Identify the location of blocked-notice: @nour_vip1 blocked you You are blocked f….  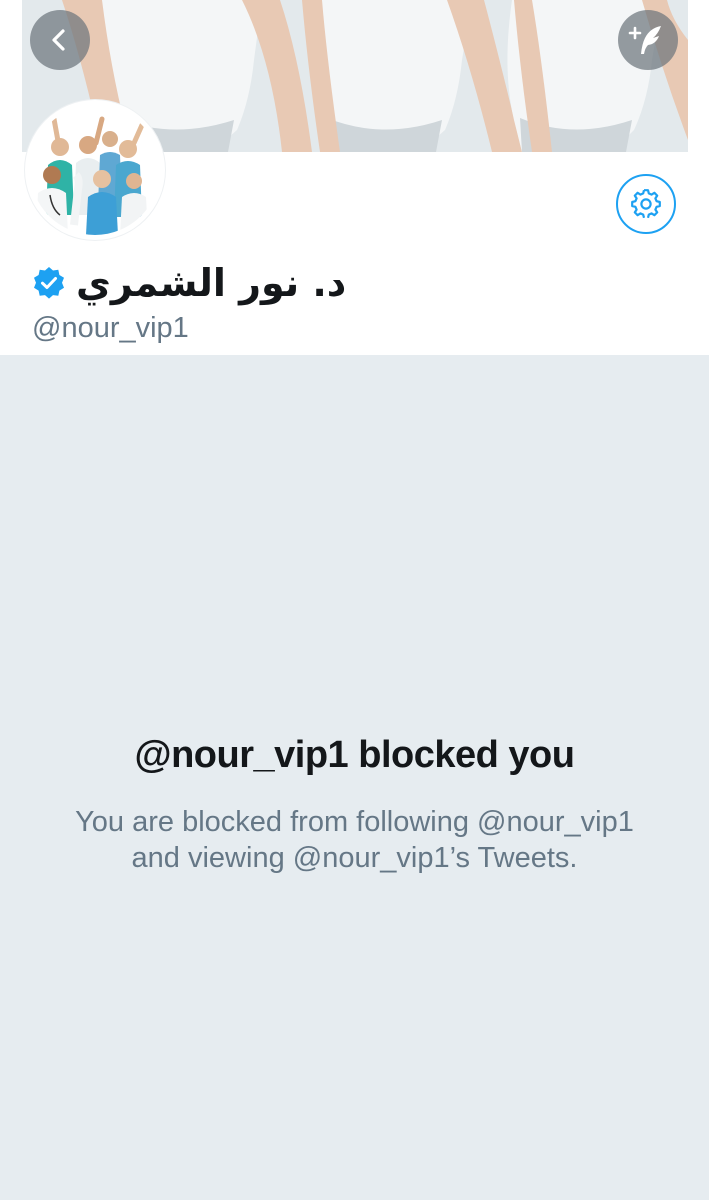
(354, 798).